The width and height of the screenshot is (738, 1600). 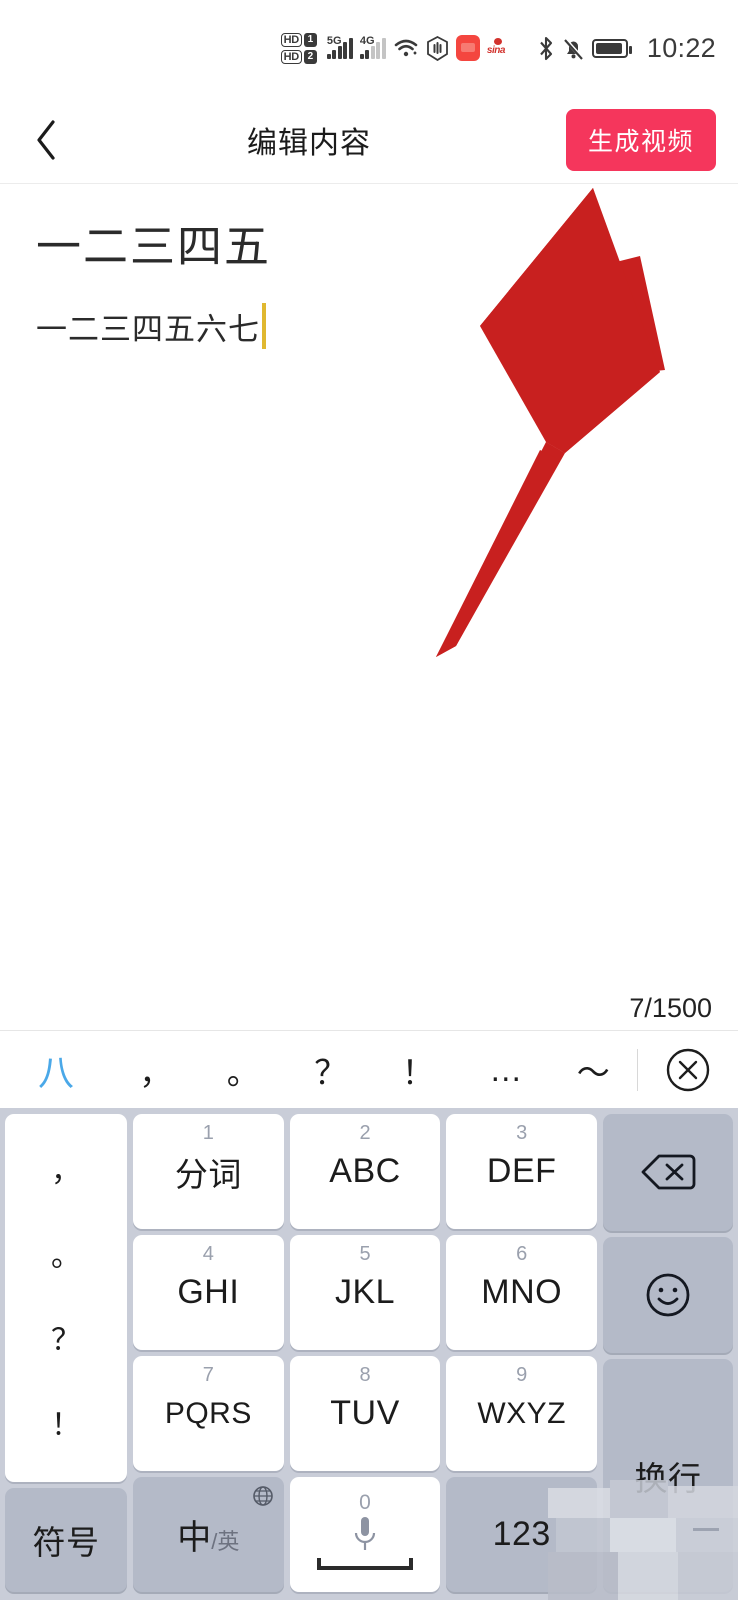 I want to click on quick-punct-tilde: ～, so click(x=594, y=1070).